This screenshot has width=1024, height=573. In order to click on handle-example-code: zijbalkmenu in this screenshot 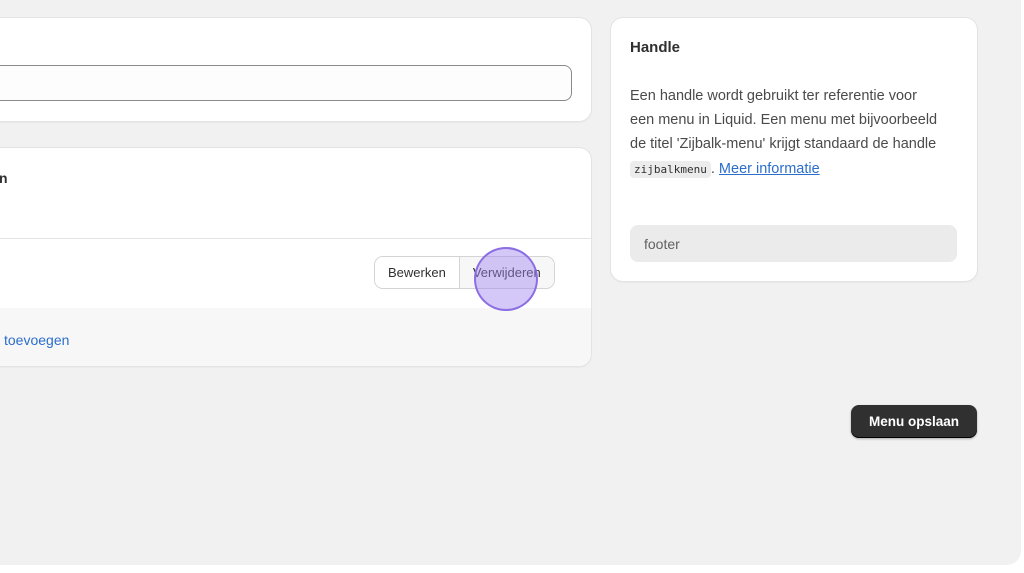, I will do `click(670, 169)`.